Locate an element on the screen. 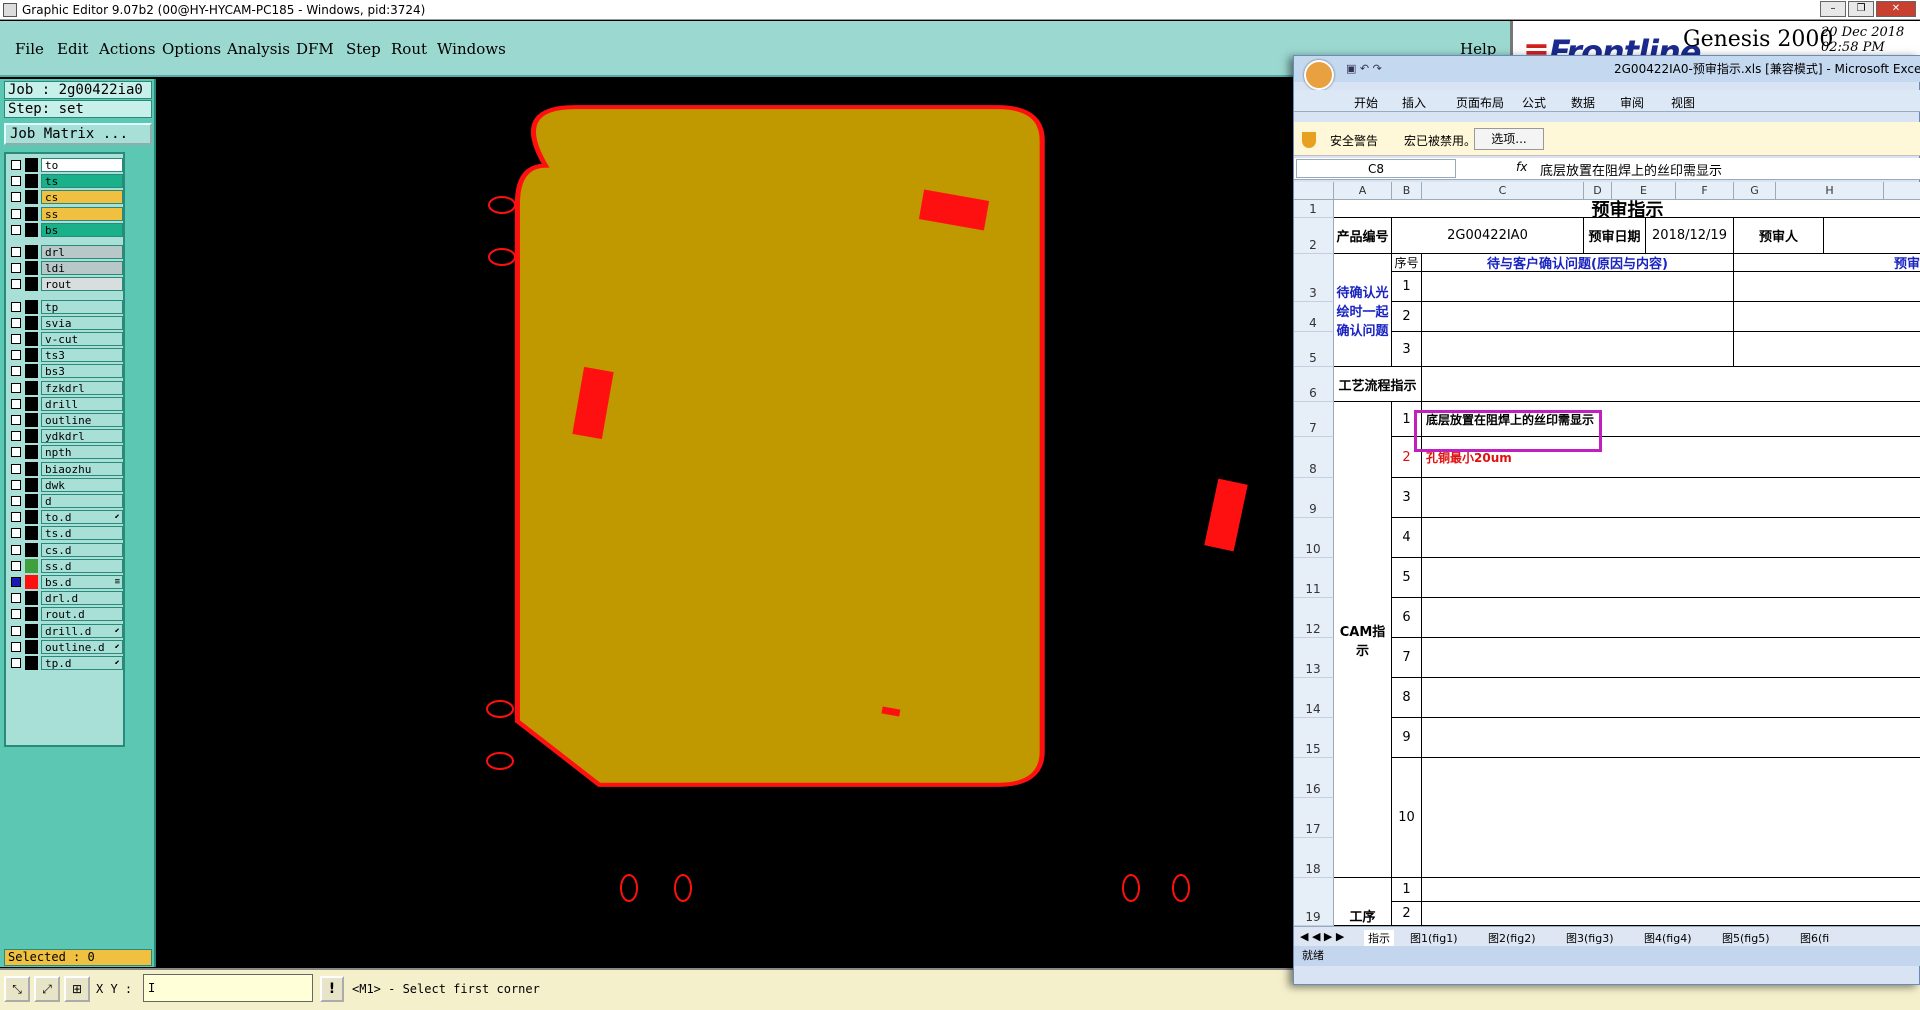 The image size is (1920, 1010). layer-row: rout is located at coordinates (65, 284).